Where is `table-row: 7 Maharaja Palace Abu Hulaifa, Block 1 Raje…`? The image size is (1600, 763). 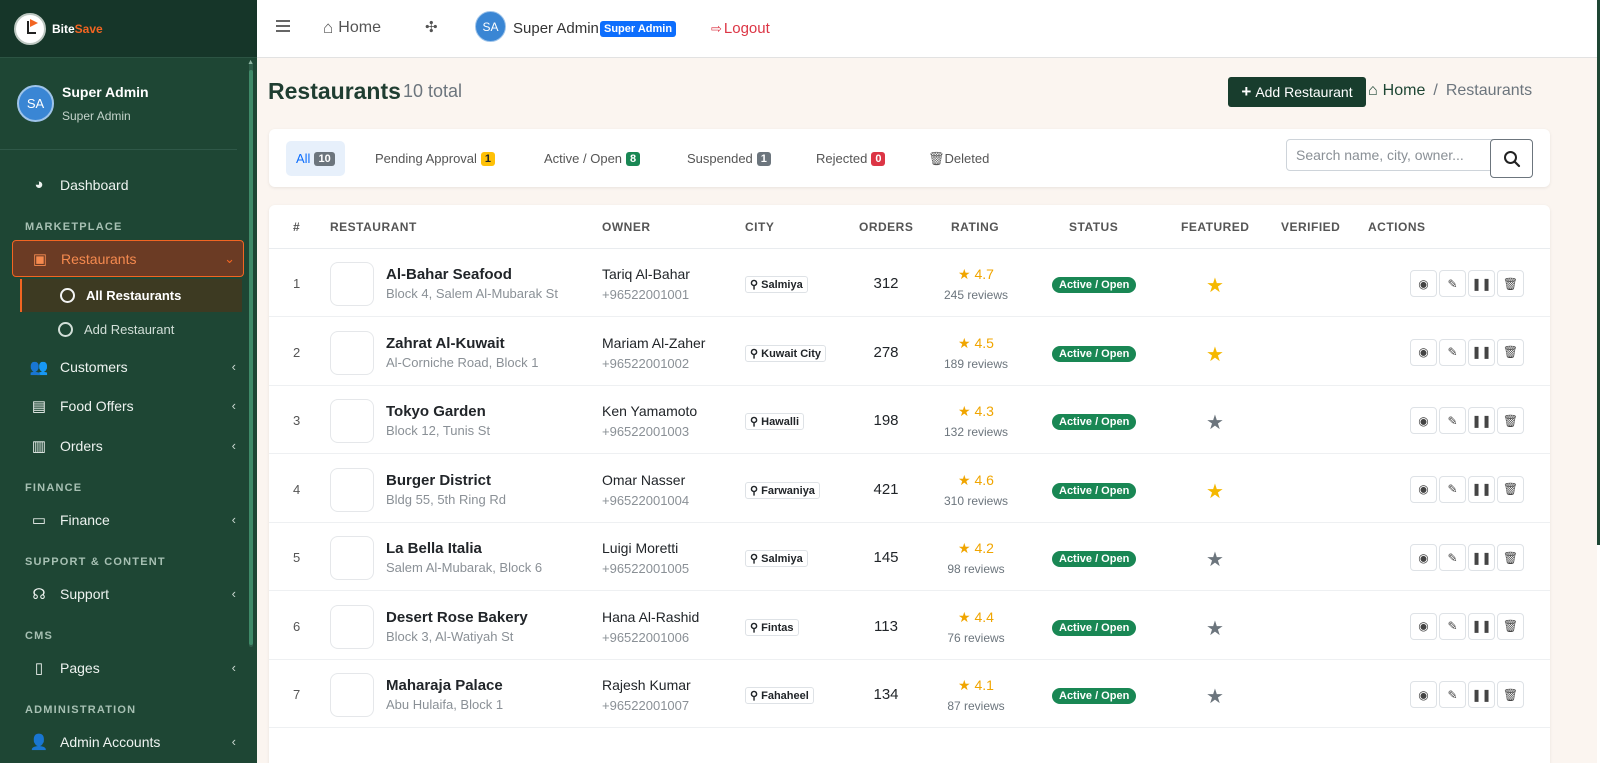 table-row: 7 Maharaja Palace Abu Hulaifa, Block 1 Raje… is located at coordinates (909, 694).